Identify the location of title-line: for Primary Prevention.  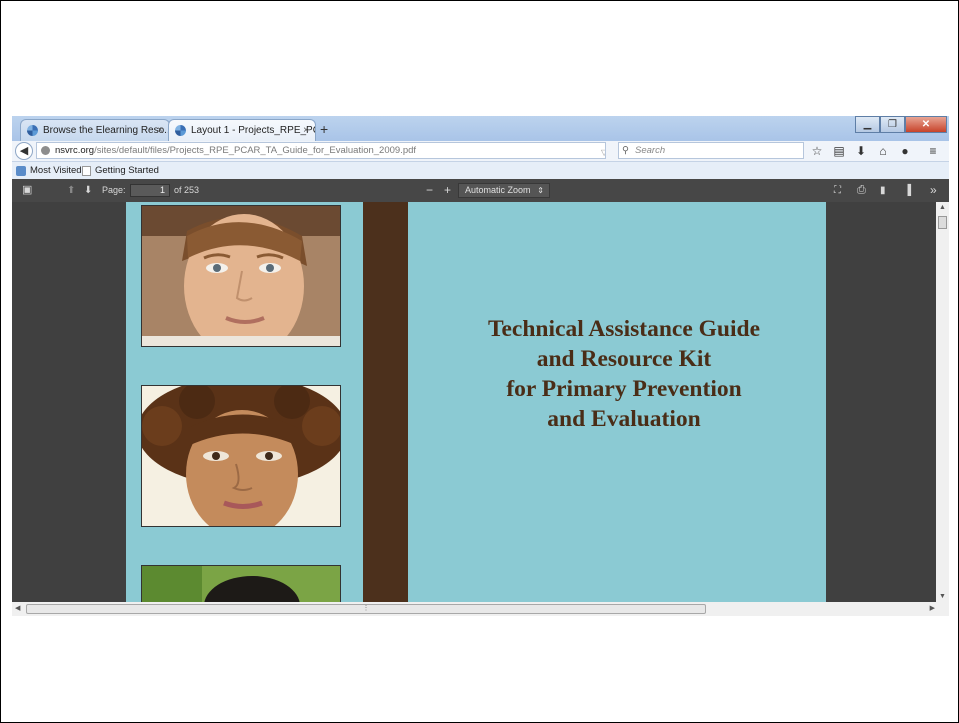
(624, 389).